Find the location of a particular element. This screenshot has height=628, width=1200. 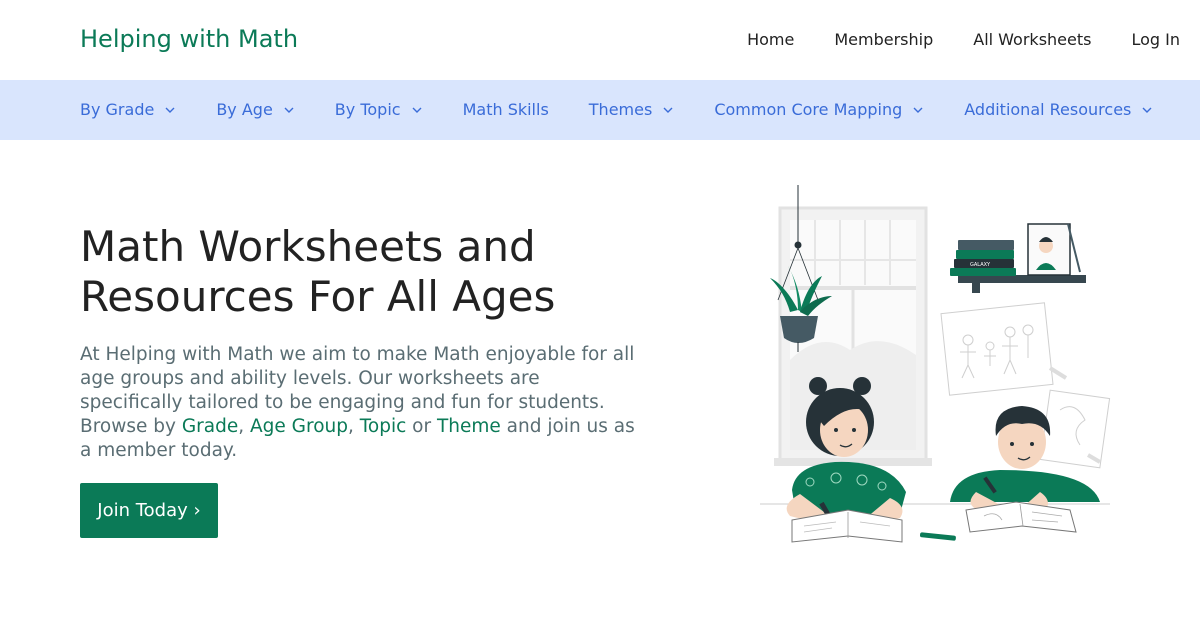

category-nav-label: By Topic is located at coordinates (367, 109).